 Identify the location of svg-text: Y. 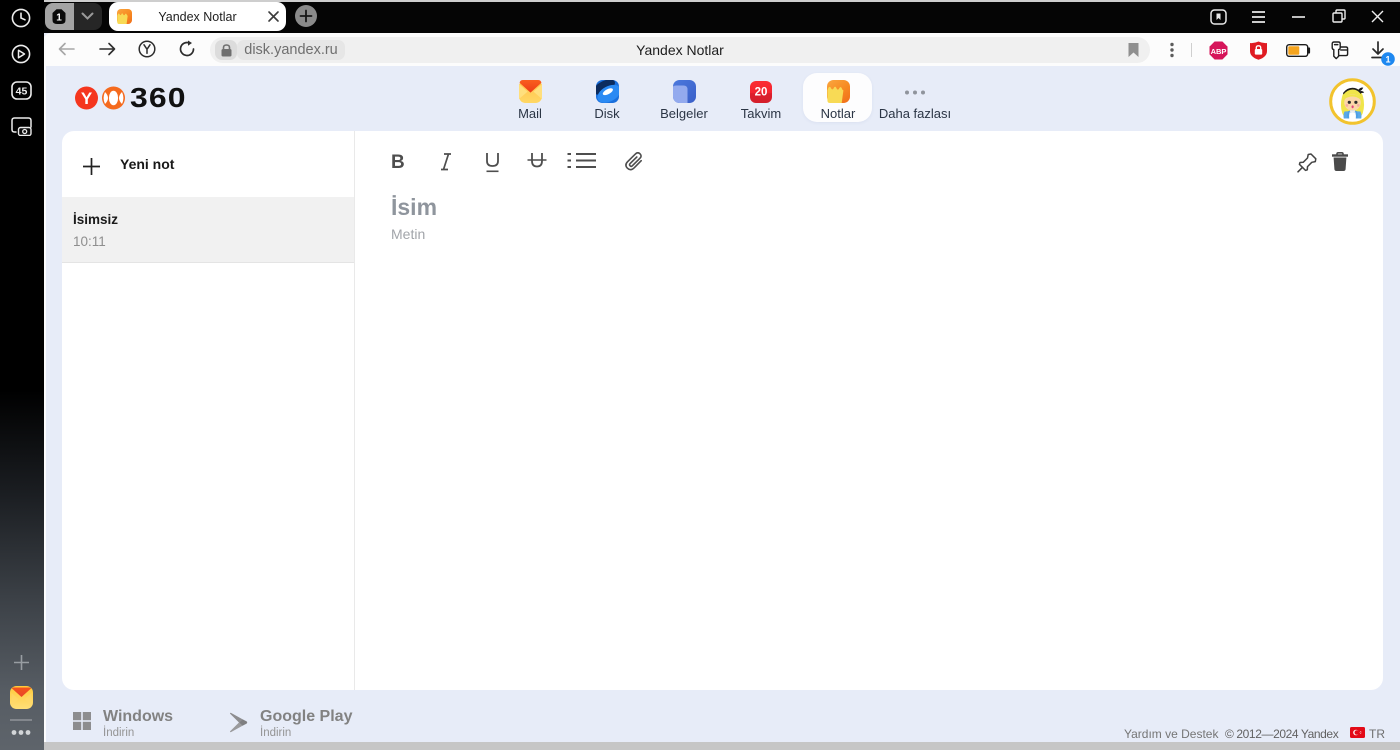
(87, 98).